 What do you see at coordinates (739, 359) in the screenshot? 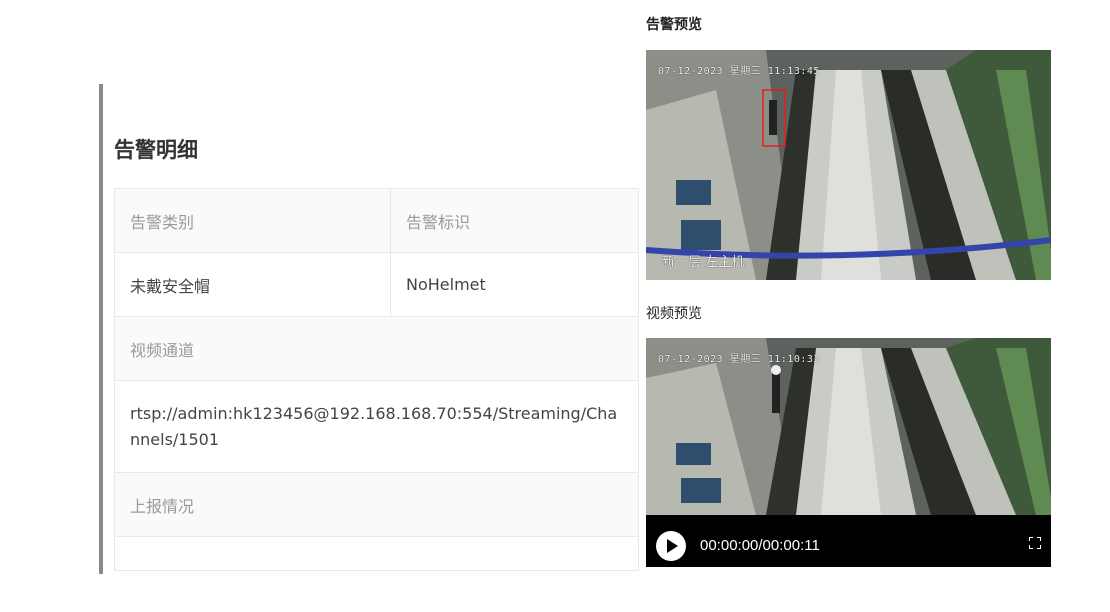
I see `video-osd-datetime: 07-12-2023 星期三 11:10:33` at bounding box center [739, 359].